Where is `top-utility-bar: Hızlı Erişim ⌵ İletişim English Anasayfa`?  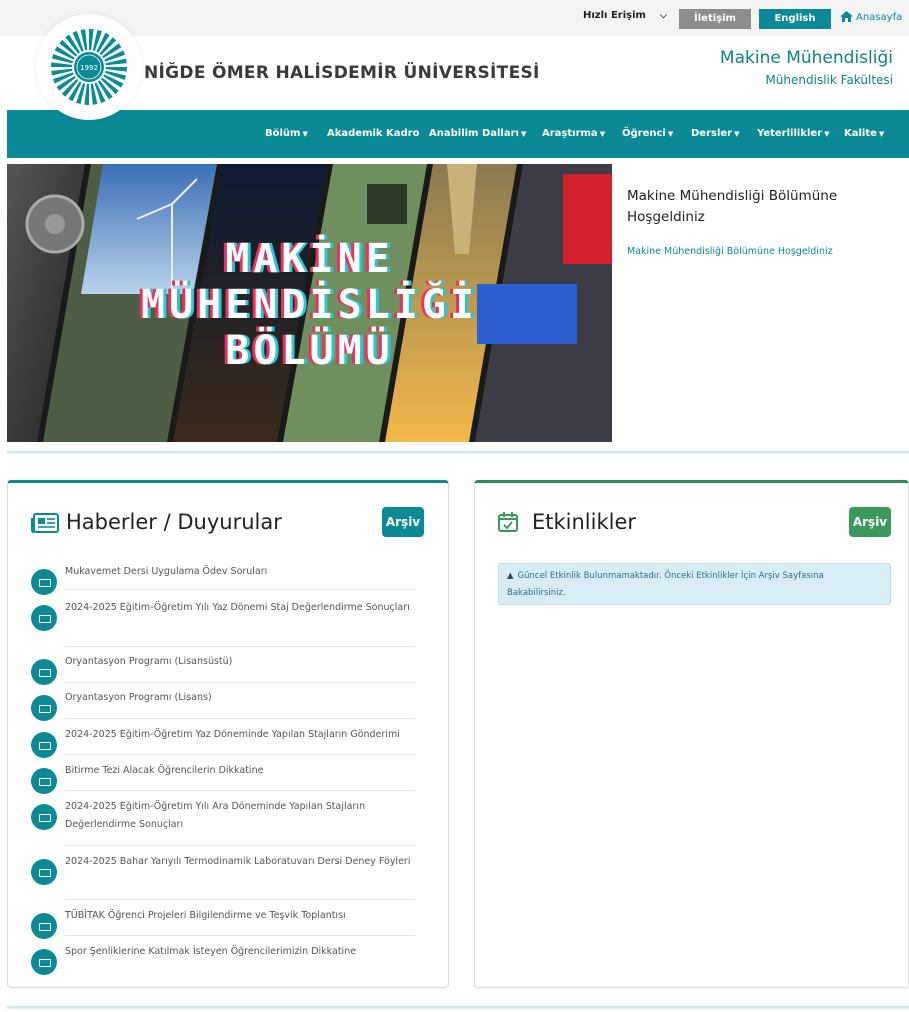
top-utility-bar: Hızlı Erişim ⌵ İletişim English Anasayfa is located at coordinates (454, 18).